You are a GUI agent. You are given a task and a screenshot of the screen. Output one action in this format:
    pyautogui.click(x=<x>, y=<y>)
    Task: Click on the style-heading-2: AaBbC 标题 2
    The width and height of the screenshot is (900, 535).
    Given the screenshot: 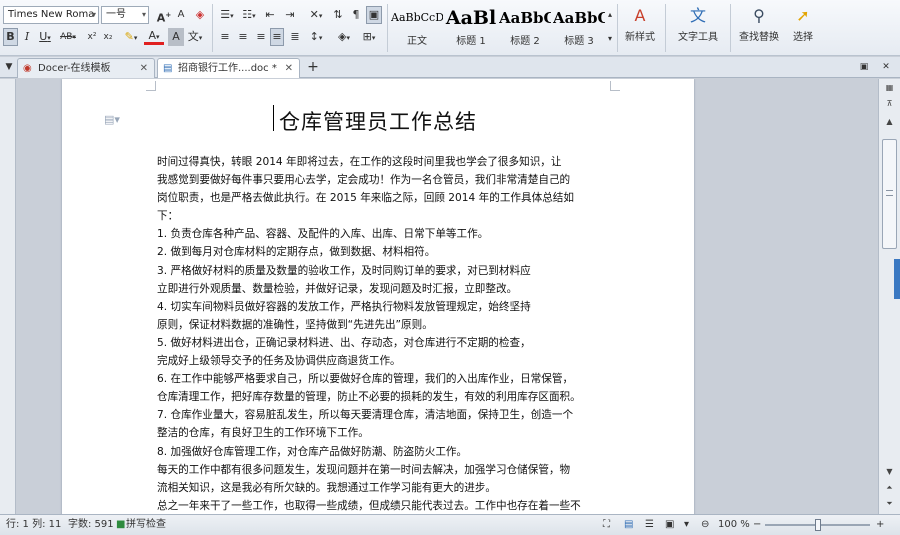 What is the action you would take?
    pyautogui.click(x=525, y=27)
    